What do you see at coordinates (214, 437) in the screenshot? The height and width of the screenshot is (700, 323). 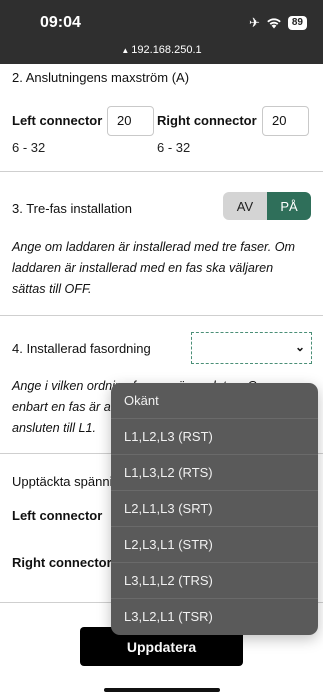 I see `dropdown-option: L1,L2,L3 (RST)` at bounding box center [214, 437].